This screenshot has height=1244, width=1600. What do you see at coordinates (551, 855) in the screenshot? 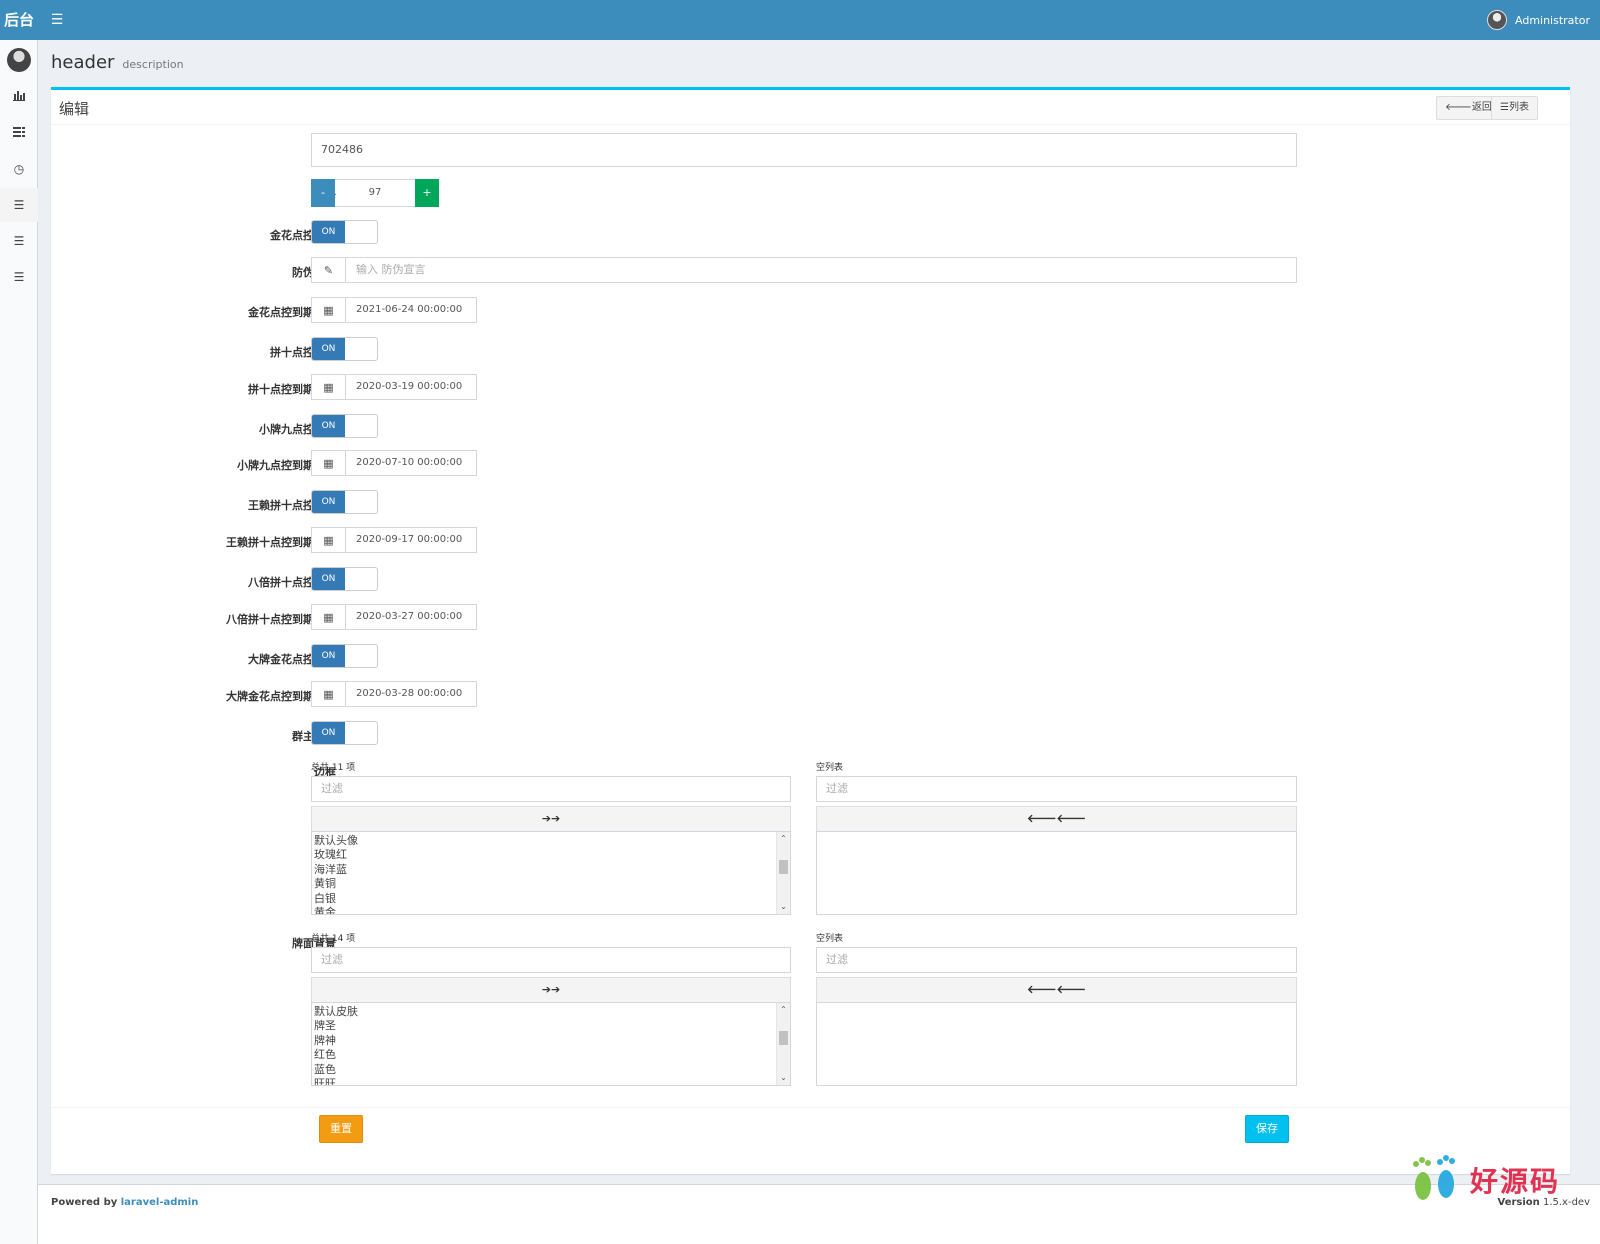
I see `list-item: 玫瑰红` at bounding box center [551, 855].